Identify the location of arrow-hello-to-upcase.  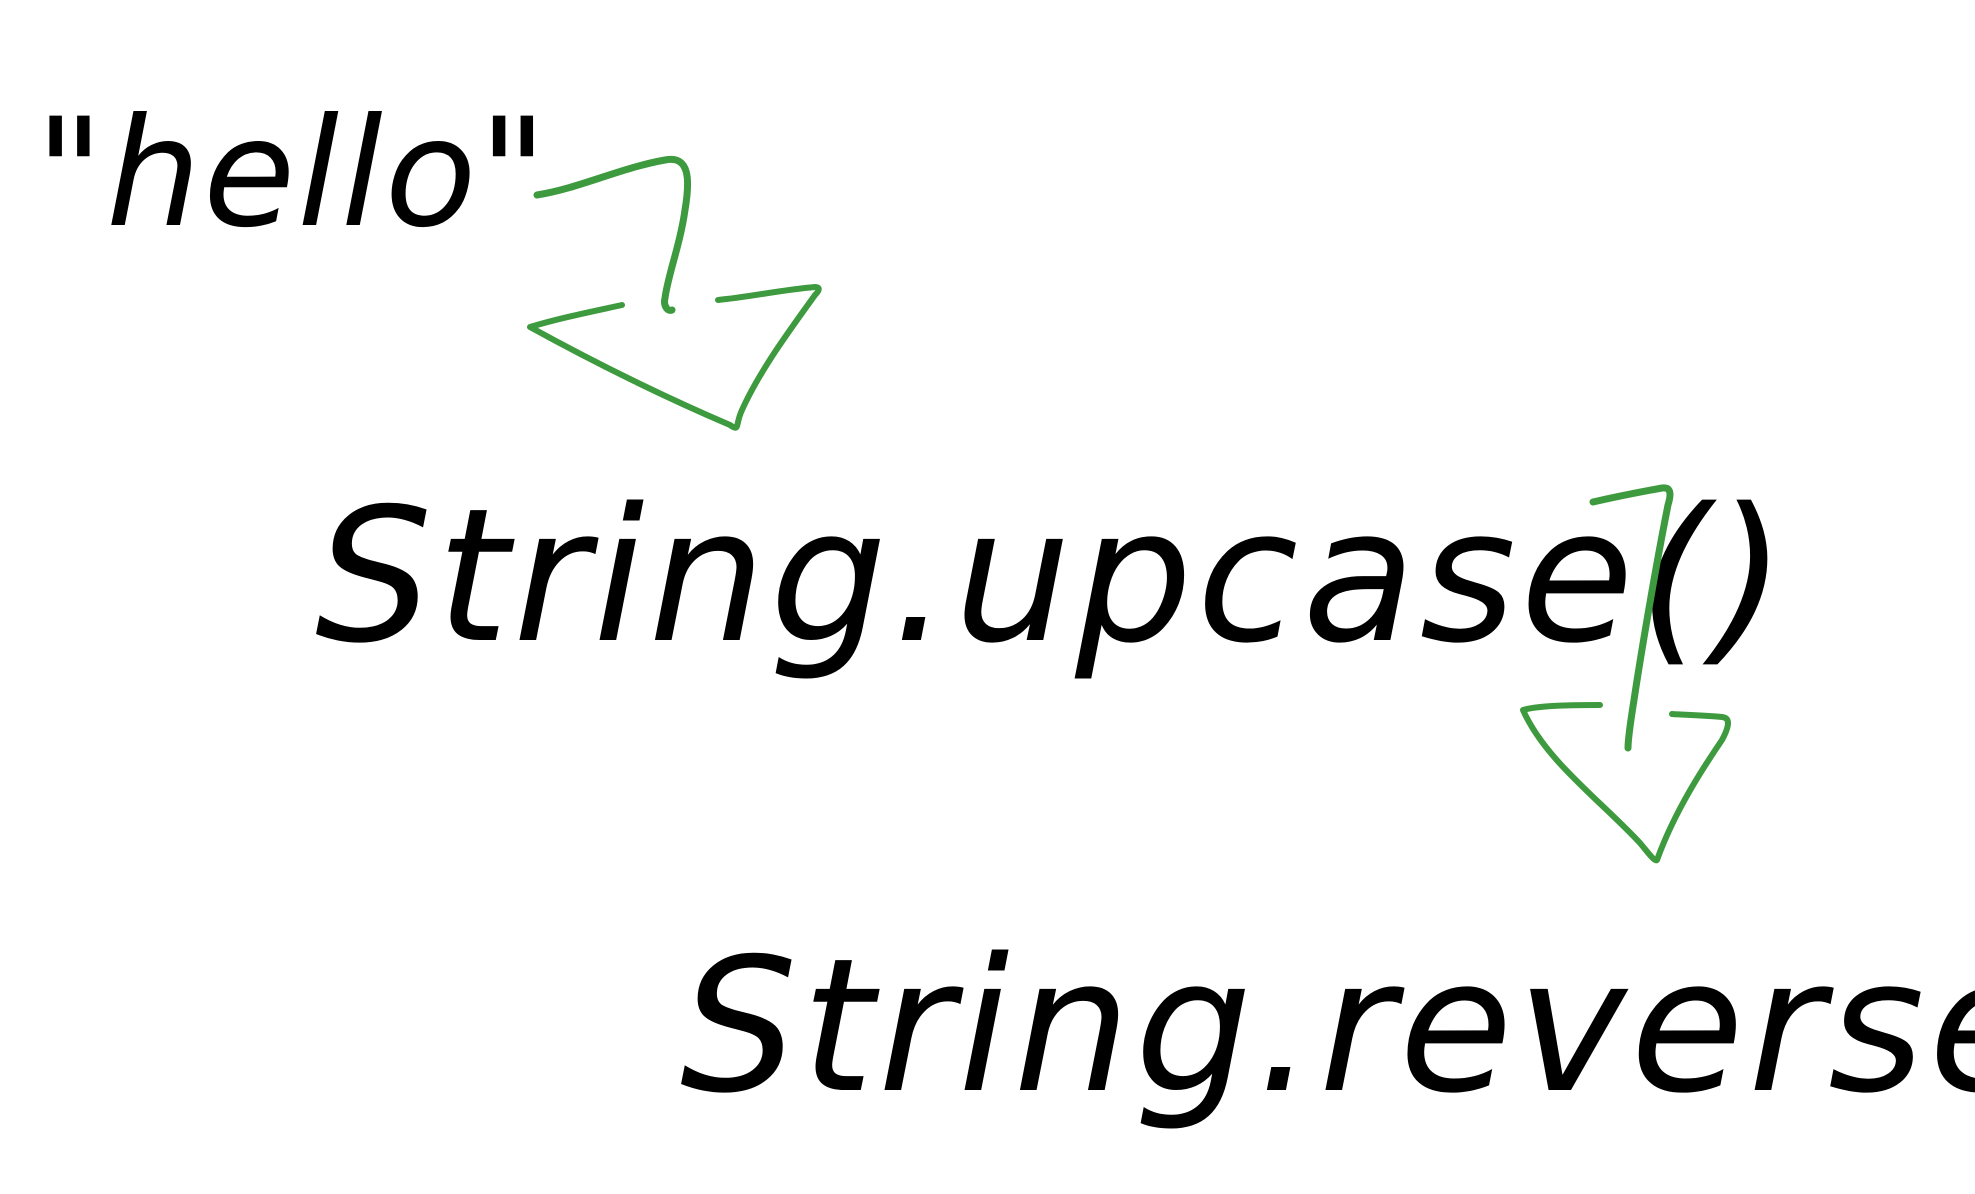
(674, 293).